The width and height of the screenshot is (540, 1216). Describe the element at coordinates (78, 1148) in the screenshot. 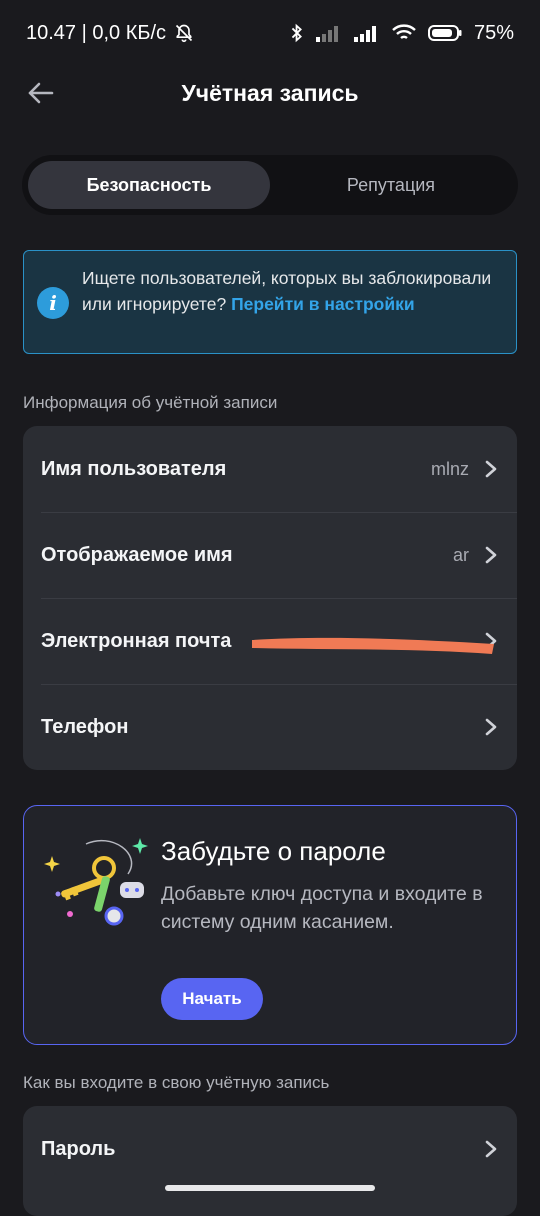

I see `row-label: Пароль` at that location.